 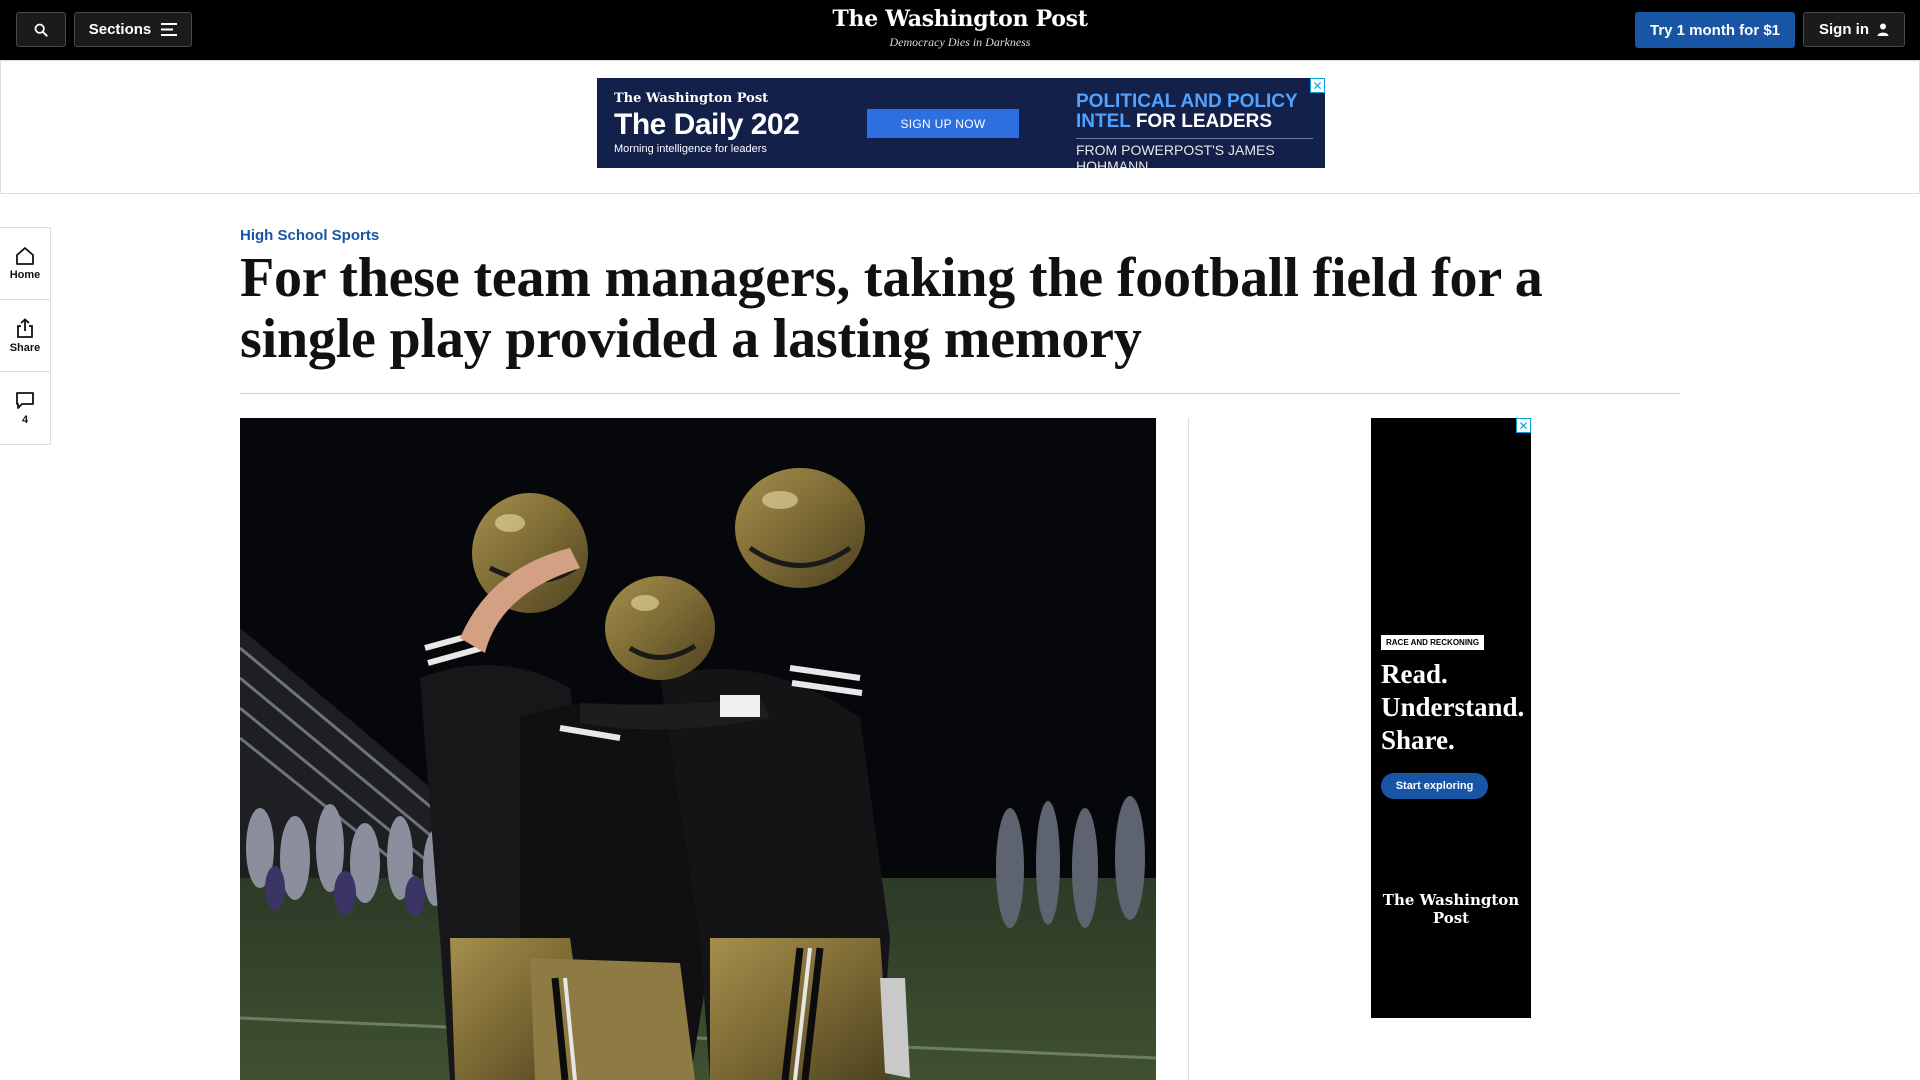 What do you see at coordinates (960, 42) in the screenshot?
I see `masthead-tagline: Democracy Dies in Darkness` at bounding box center [960, 42].